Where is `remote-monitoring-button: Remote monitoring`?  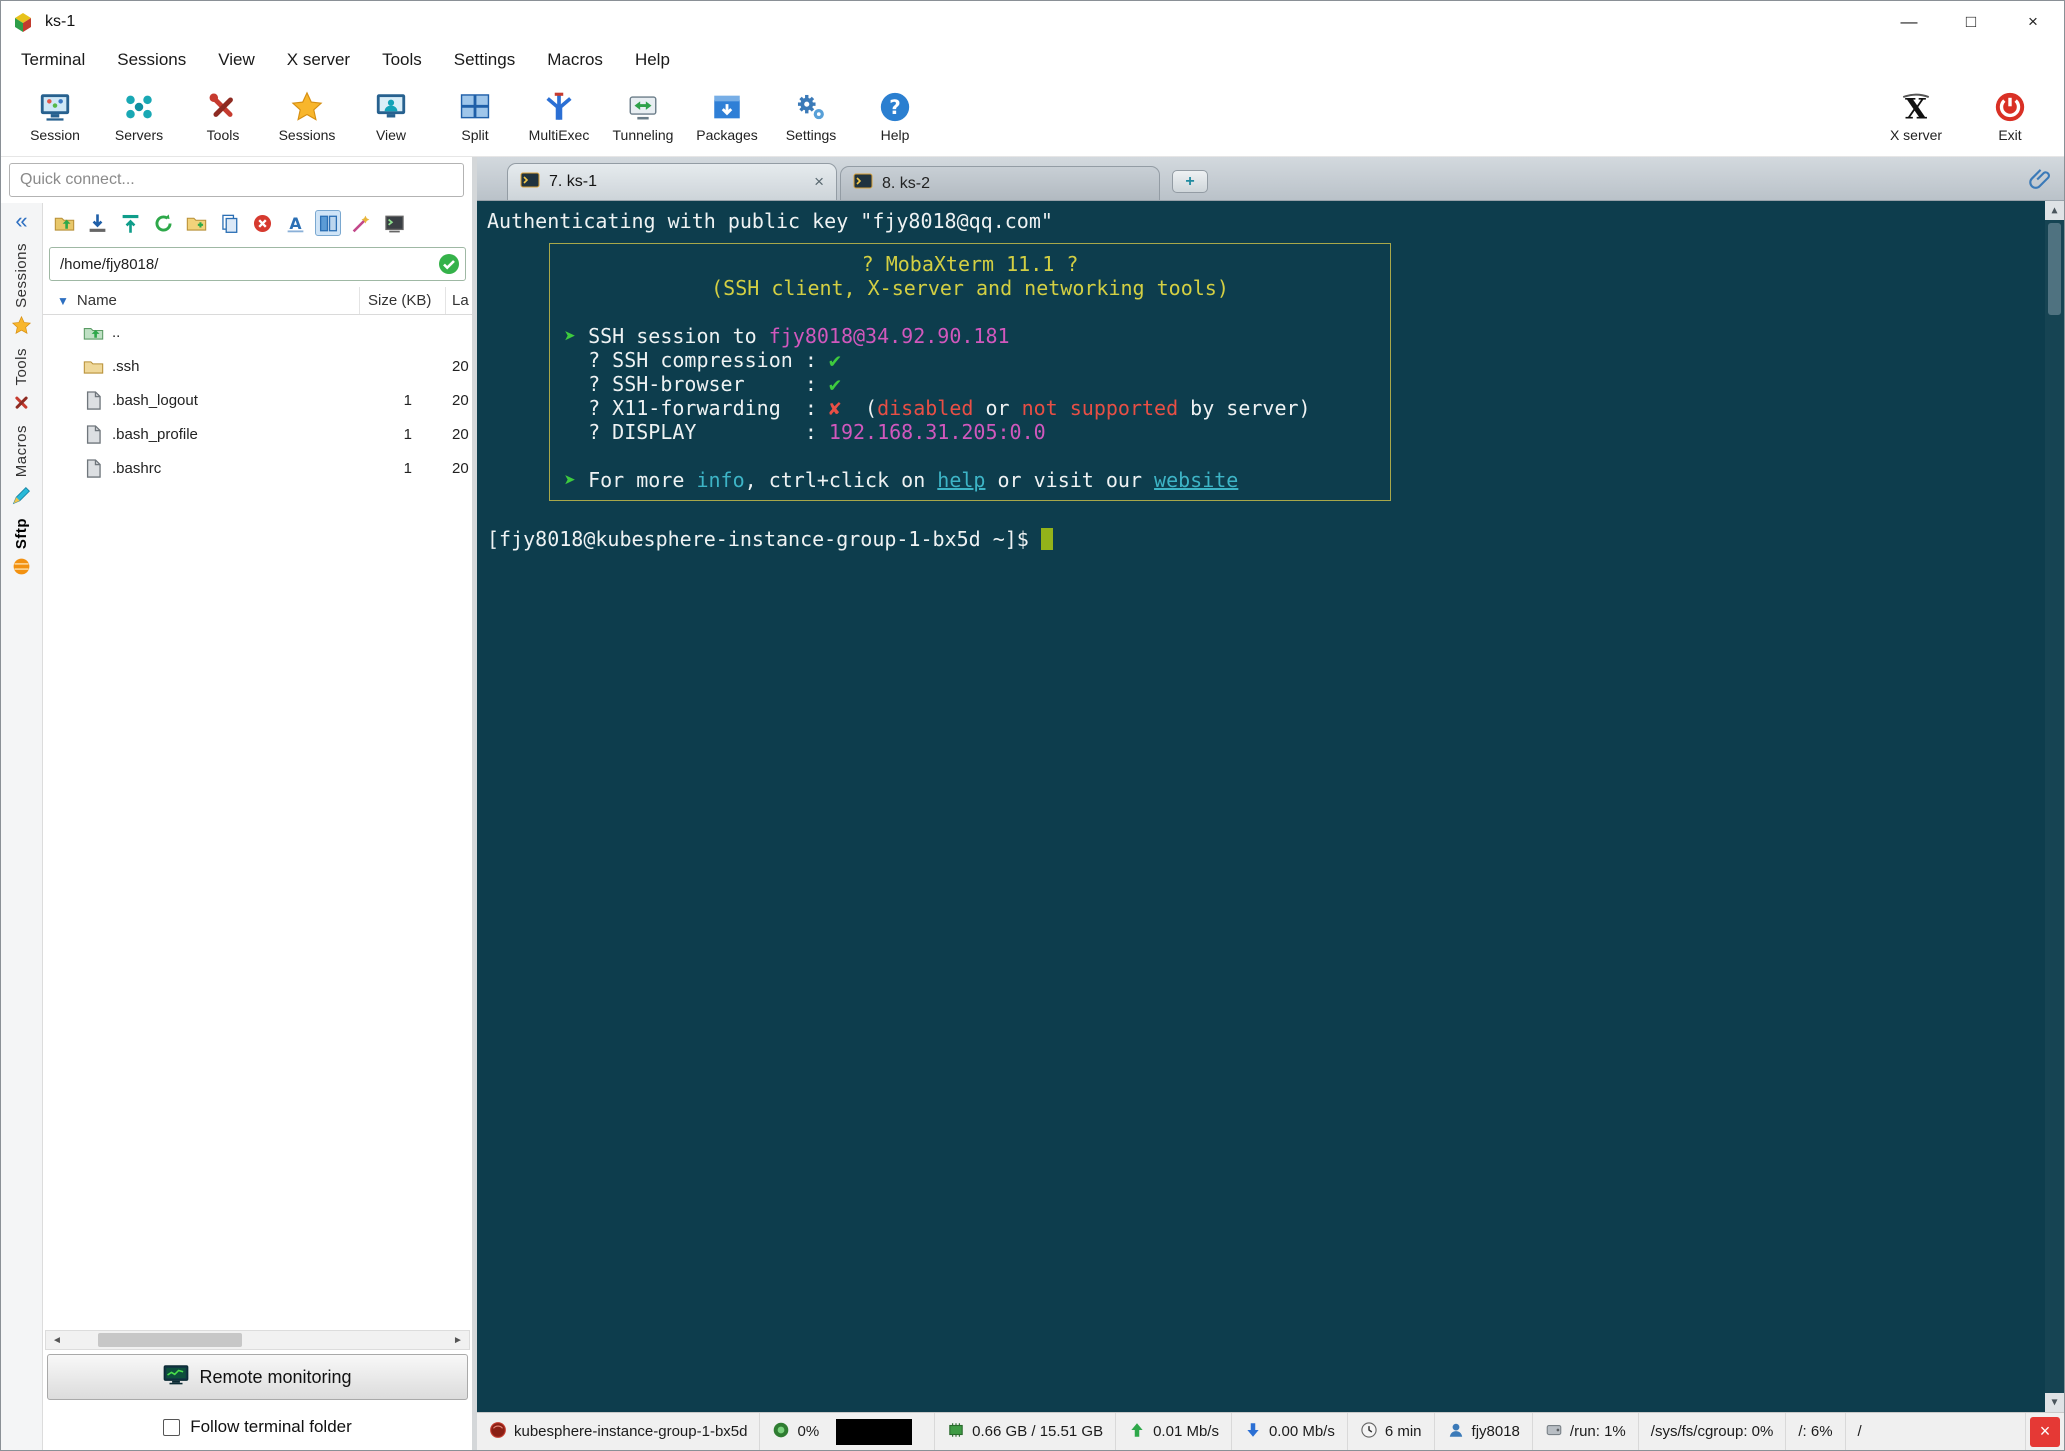 remote-monitoring-button: Remote monitoring is located at coordinates (257, 1377).